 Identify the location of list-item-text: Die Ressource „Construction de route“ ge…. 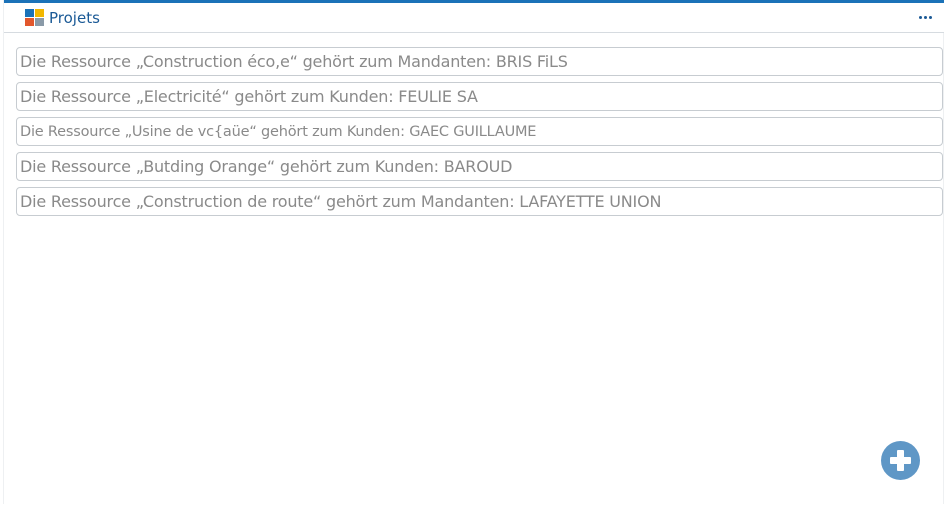
(341, 201).